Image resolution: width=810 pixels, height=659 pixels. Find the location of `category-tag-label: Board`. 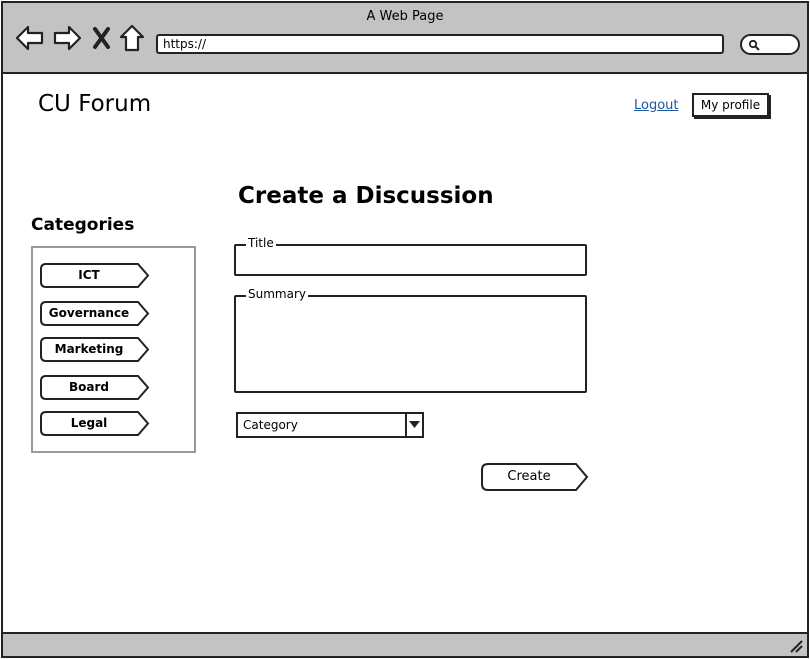

category-tag-label: Board is located at coordinates (89, 387).